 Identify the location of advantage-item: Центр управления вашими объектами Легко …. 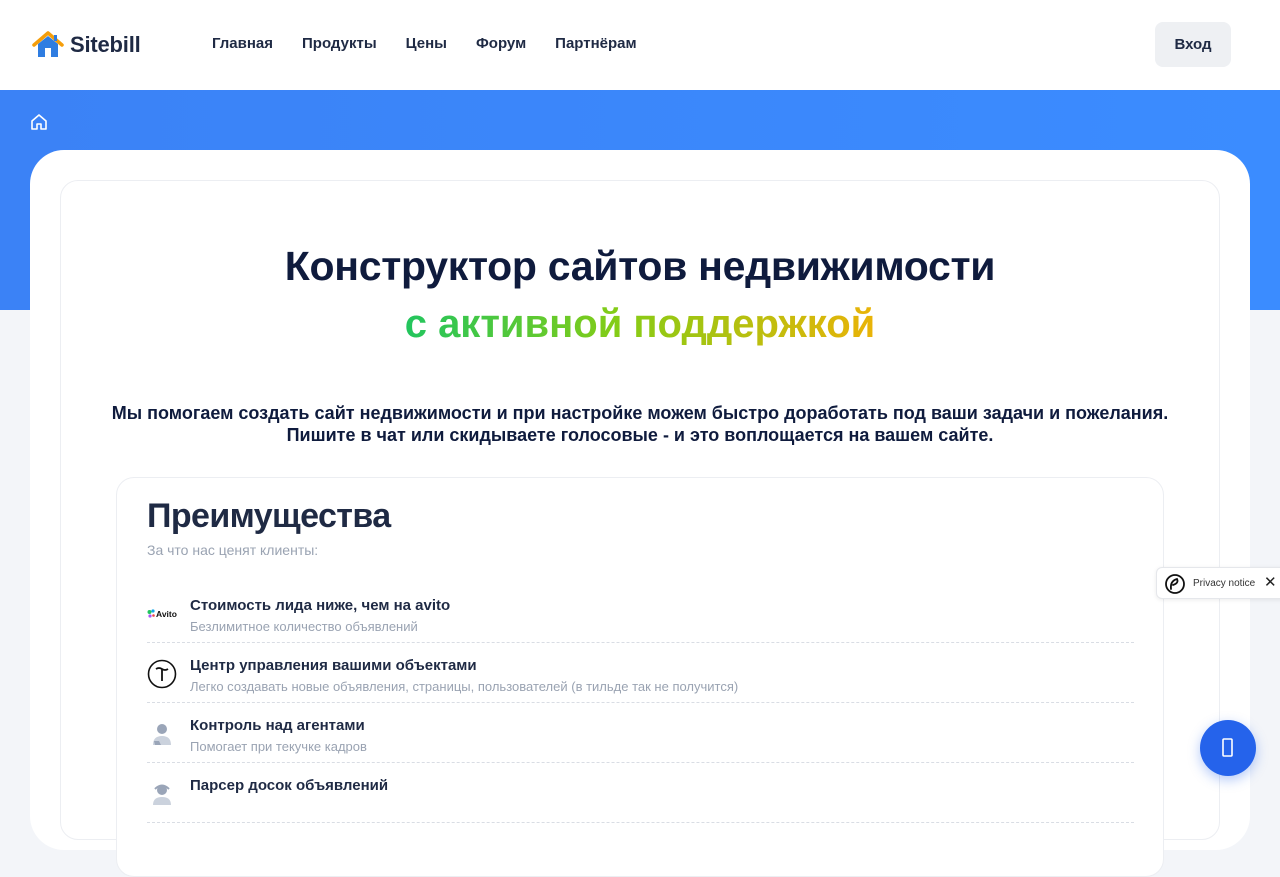
(640, 673).